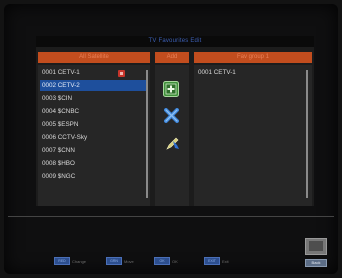  I want to click on green-key-icon: GRN, so click(114, 261).